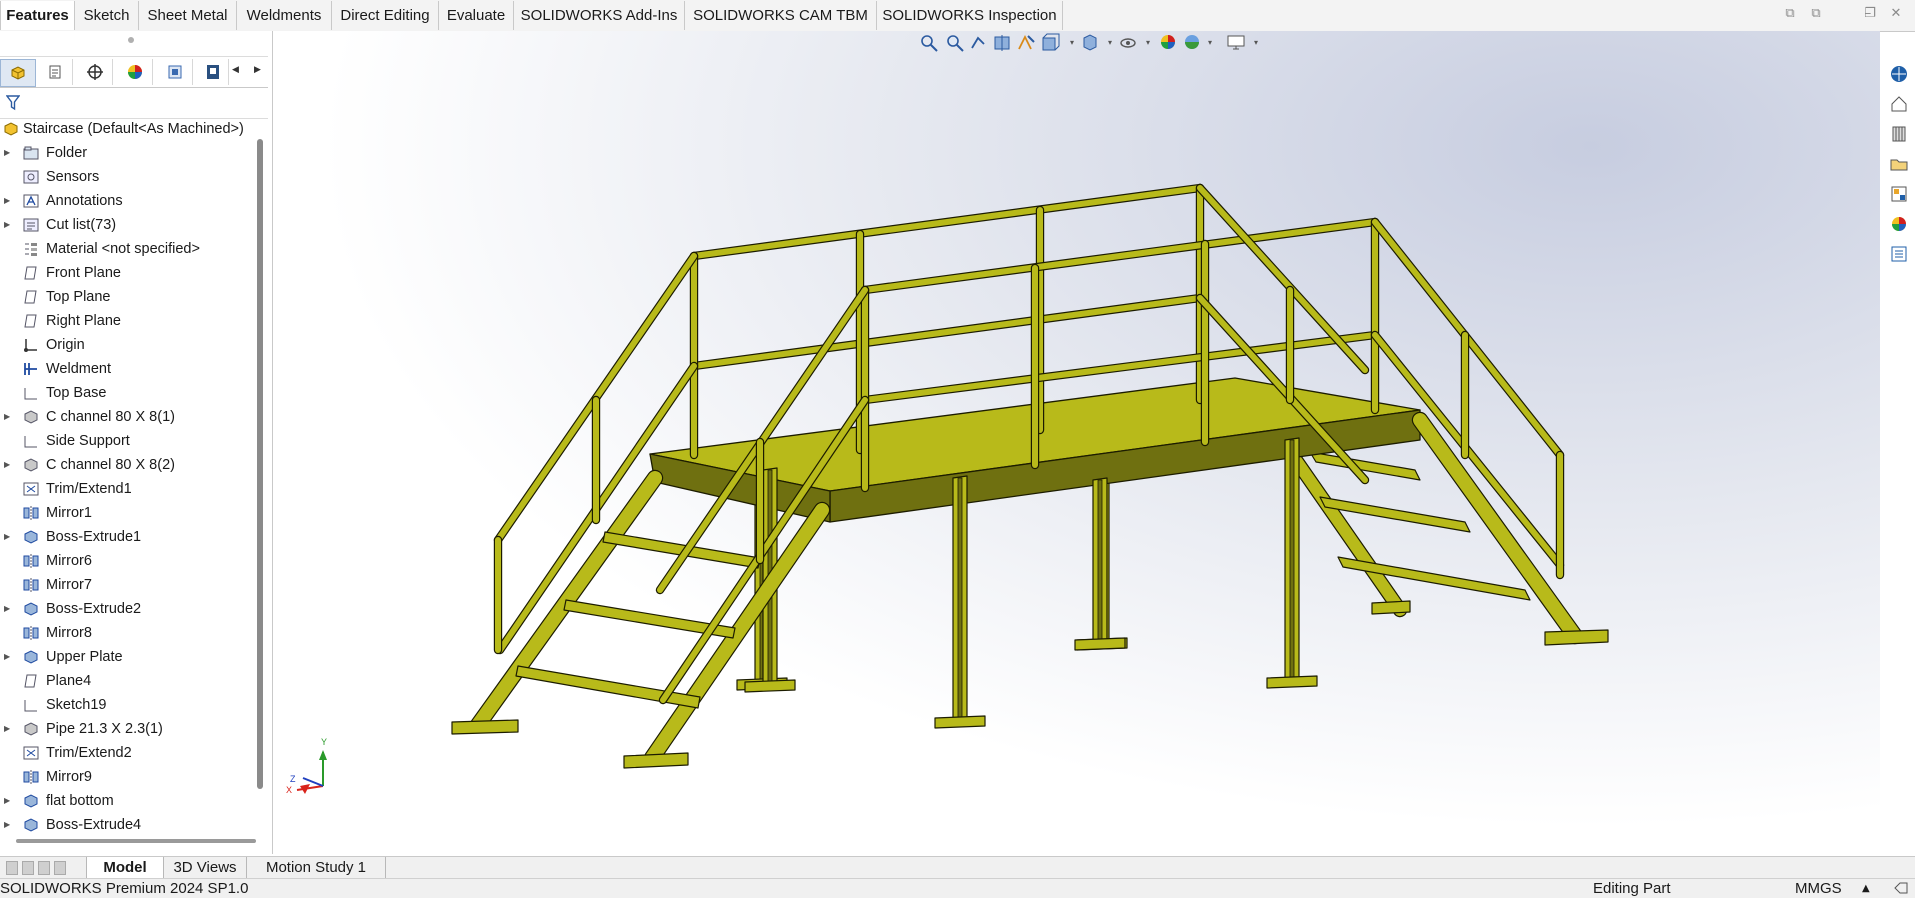 This screenshot has height=898, width=1915. Describe the element at coordinates (205, 868) in the screenshot. I see `tab-3d-views: 3D Views` at that location.